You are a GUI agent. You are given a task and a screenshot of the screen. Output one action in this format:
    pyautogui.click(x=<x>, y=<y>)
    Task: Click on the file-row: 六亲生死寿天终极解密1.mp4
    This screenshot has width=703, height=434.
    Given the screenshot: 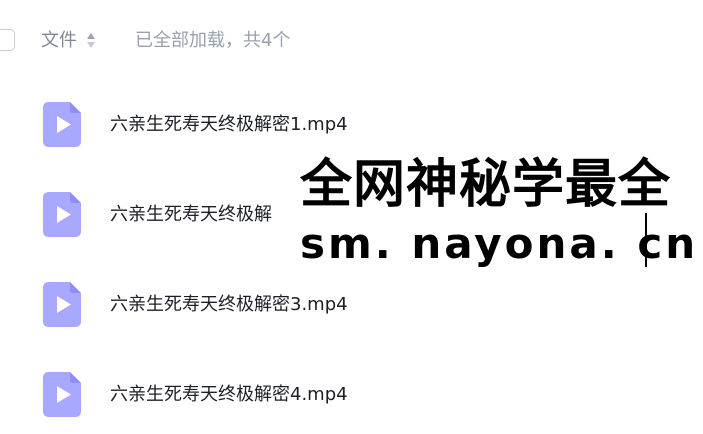 What is the action you would take?
    pyautogui.click(x=351, y=125)
    